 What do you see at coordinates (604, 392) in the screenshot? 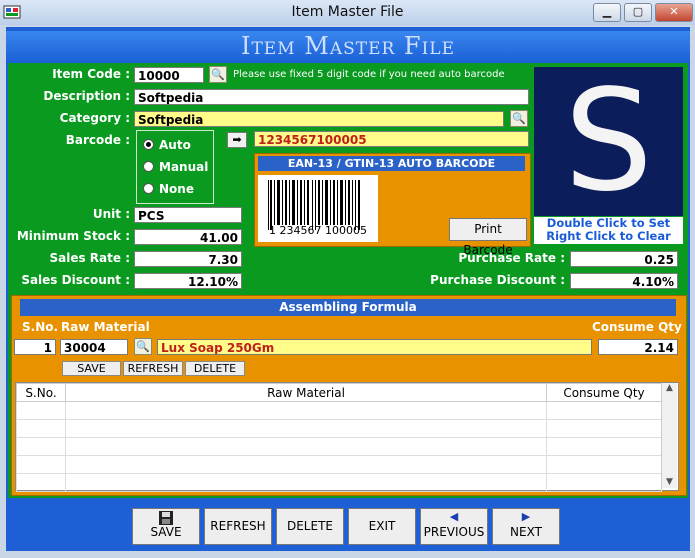
I see `grid-header-qty: Consume Qty` at bounding box center [604, 392].